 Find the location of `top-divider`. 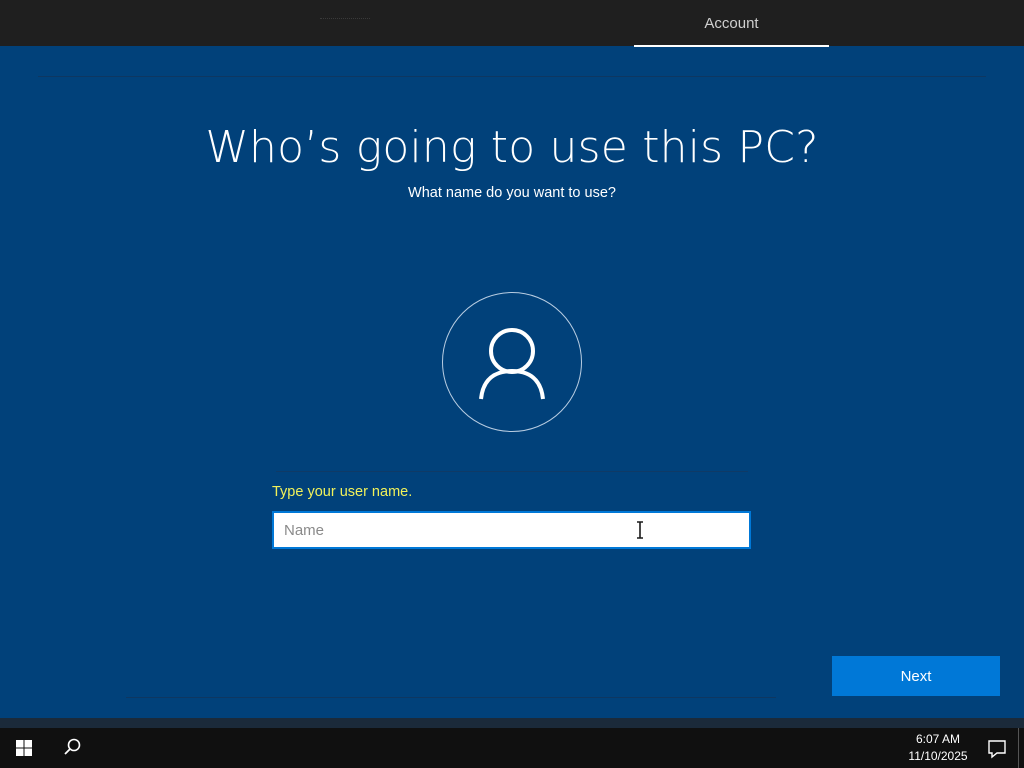

top-divider is located at coordinates (512, 76).